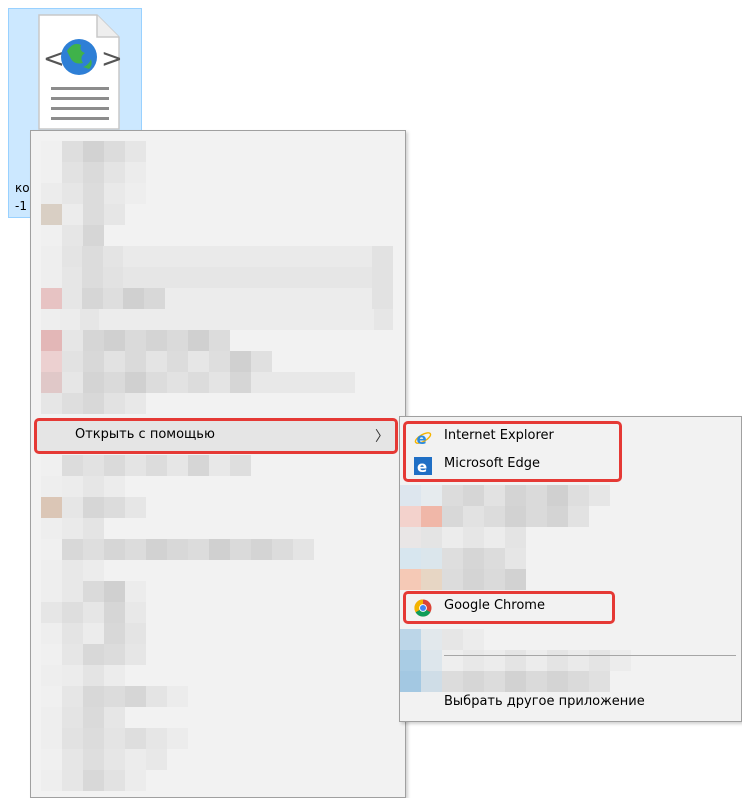 This screenshot has width=742, height=798. Describe the element at coordinates (544, 701) in the screenshot. I see `choose-other-app-label: Выбрать другое приложение` at that location.